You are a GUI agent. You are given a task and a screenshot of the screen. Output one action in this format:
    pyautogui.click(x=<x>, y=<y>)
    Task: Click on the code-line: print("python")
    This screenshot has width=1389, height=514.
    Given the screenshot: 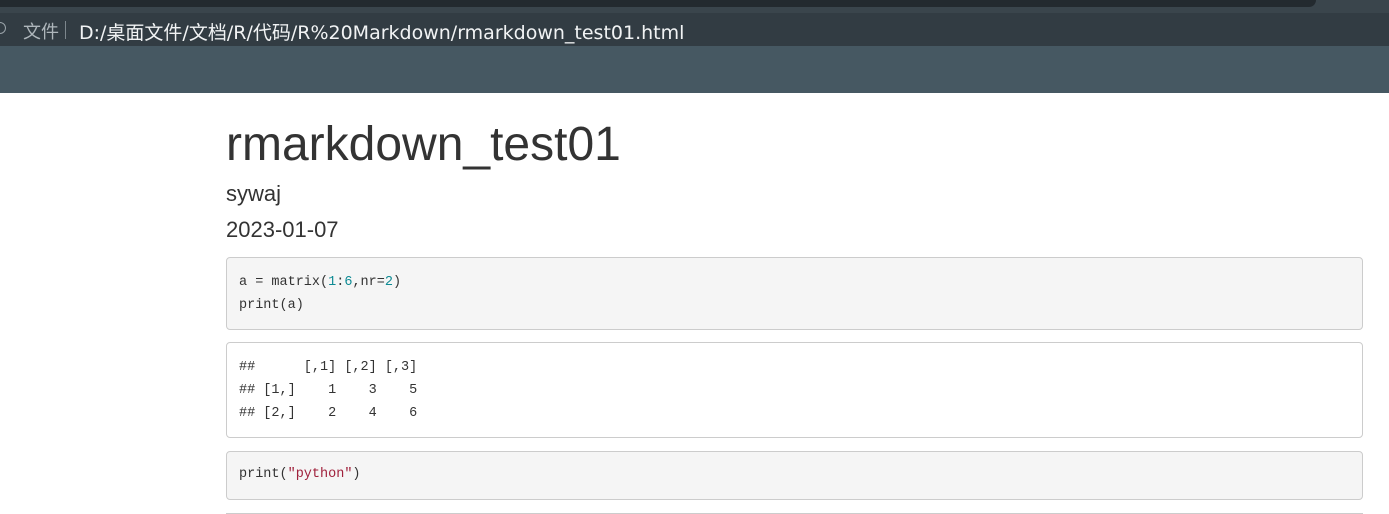 What is the action you would take?
    pyautogui.click(x=794, y=474)
    